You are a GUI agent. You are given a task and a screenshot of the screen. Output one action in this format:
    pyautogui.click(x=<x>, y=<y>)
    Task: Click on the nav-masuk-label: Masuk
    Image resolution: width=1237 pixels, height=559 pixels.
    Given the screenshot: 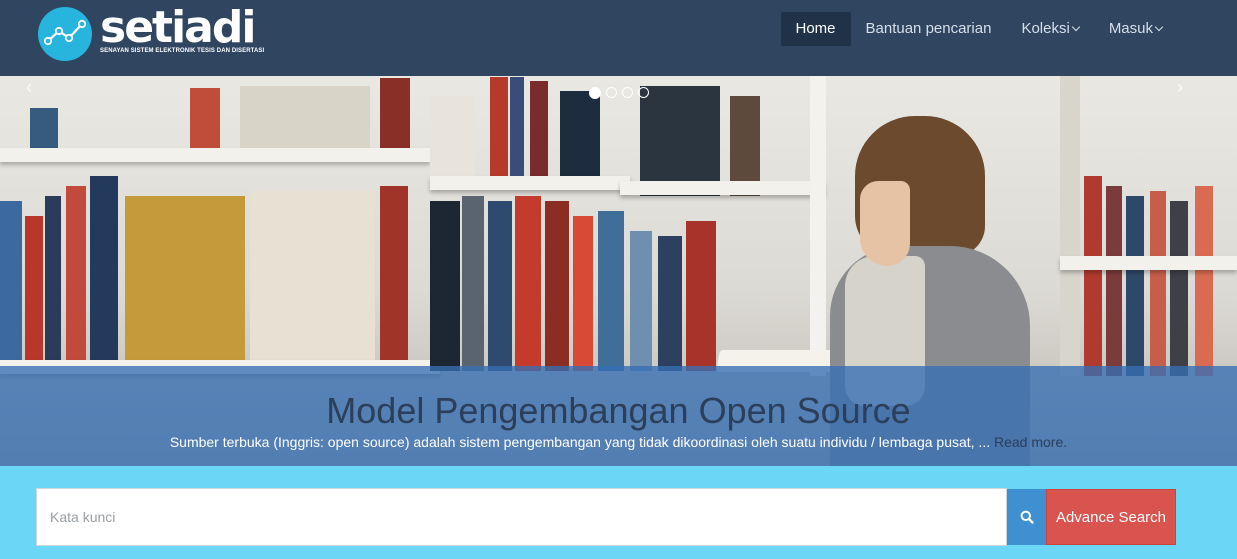 What is the action you would take?
    pyautogui.click(x=1130, y=28)
    